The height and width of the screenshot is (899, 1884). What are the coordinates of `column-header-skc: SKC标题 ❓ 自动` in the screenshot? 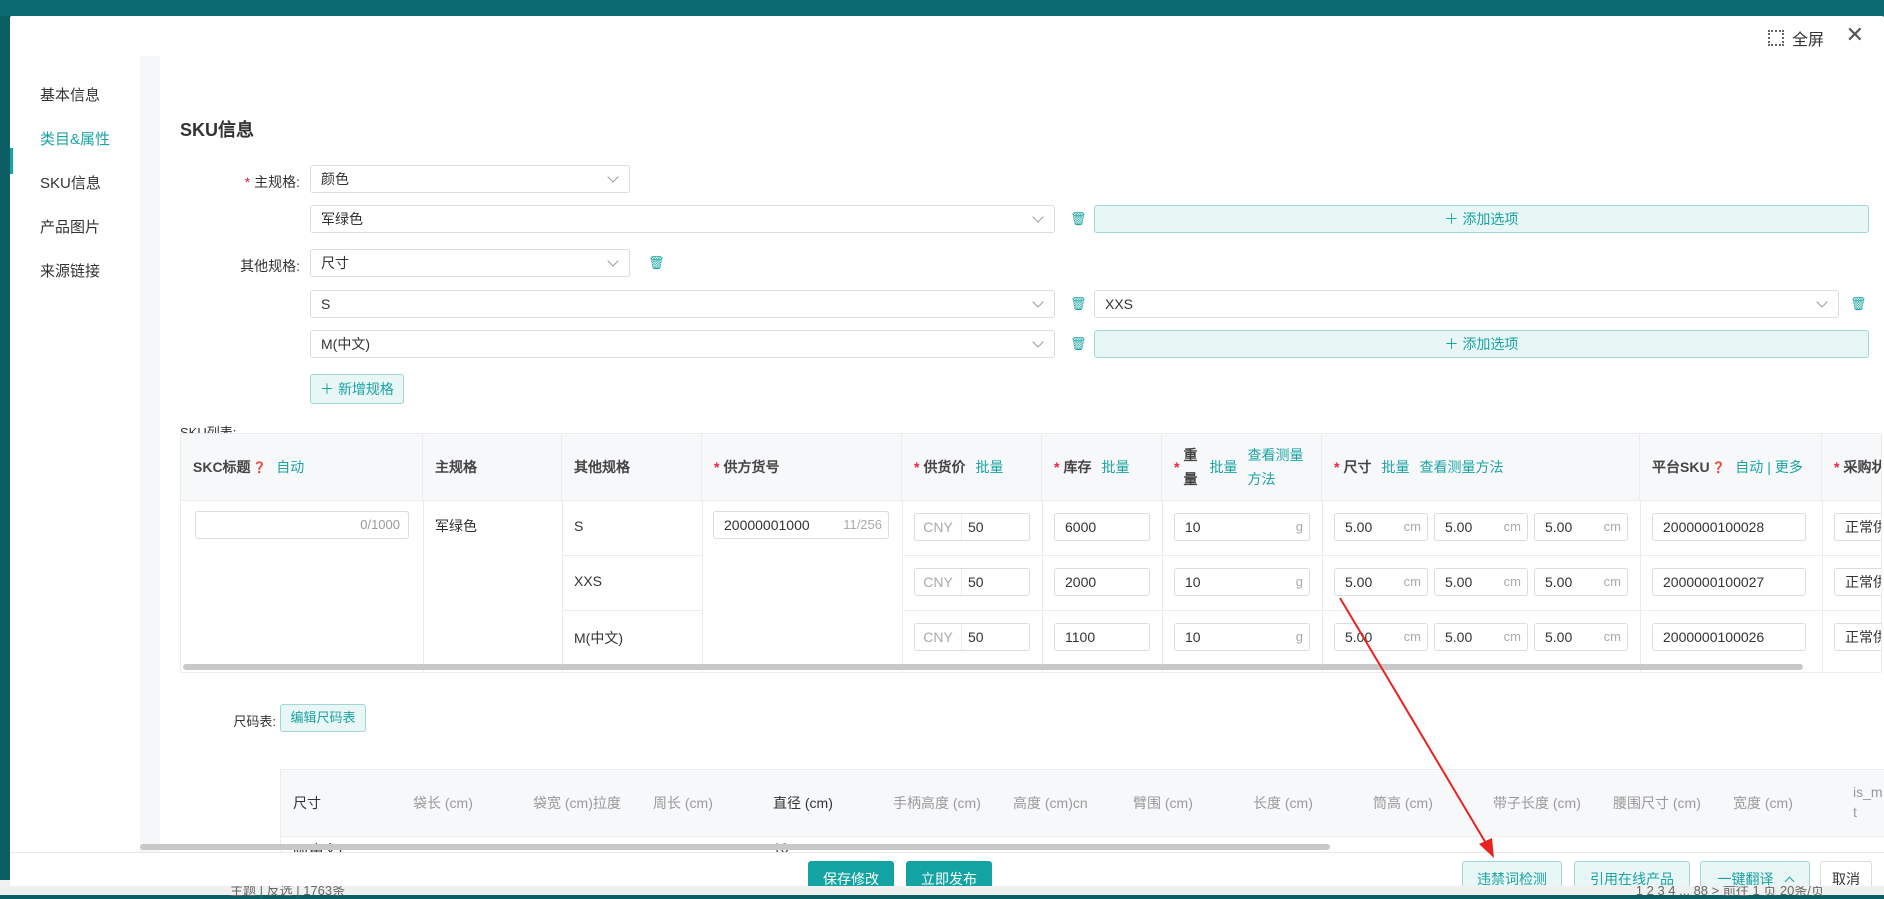 It's located at (302, 467).